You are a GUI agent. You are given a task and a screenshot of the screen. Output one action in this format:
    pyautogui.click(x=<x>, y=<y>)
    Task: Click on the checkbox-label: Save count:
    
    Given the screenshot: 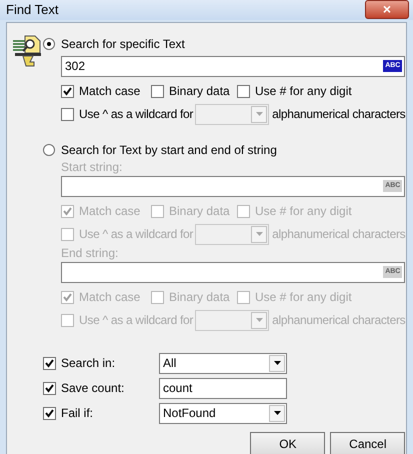 What is the action you would take?
    pyautogui.click(x=92, y=388)
    